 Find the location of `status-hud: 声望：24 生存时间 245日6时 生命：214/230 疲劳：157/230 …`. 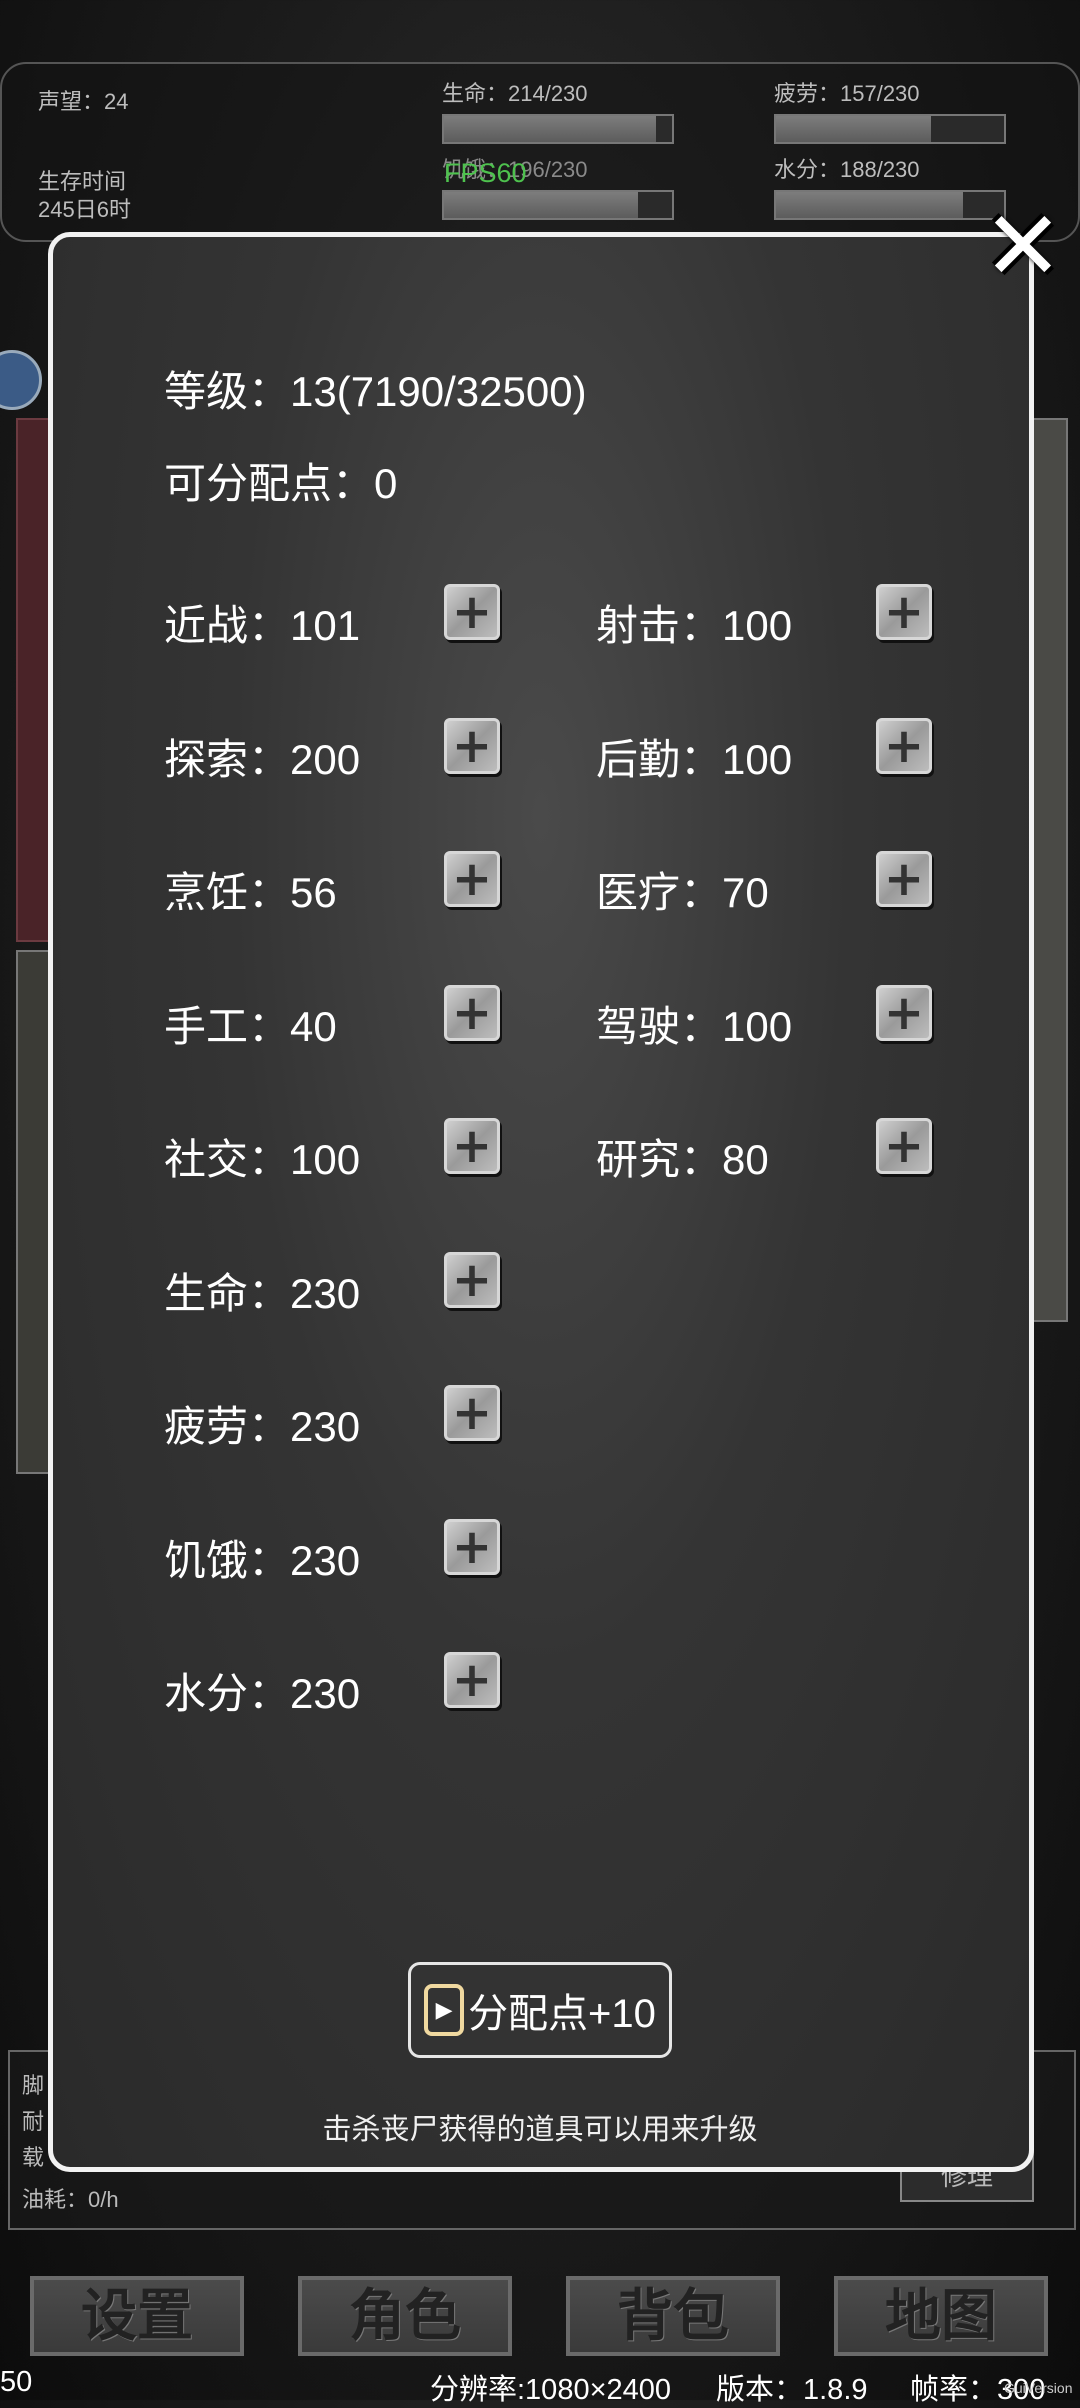

status-hud: 声望：24 生存时间 245日6时 生命：214/230 疲劳：157/230 … is located at coordinates (540, 152).